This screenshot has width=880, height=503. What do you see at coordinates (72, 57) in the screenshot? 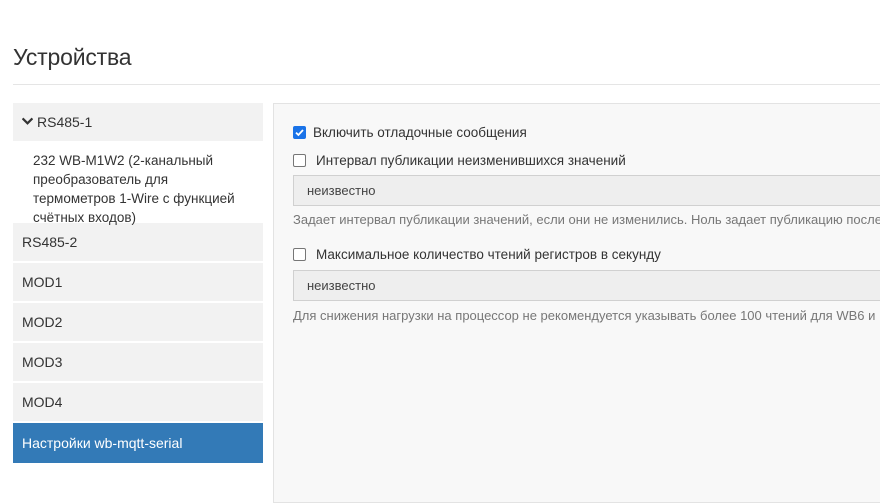
I see `page-title: Устройства` at bounding box center [72, 57].